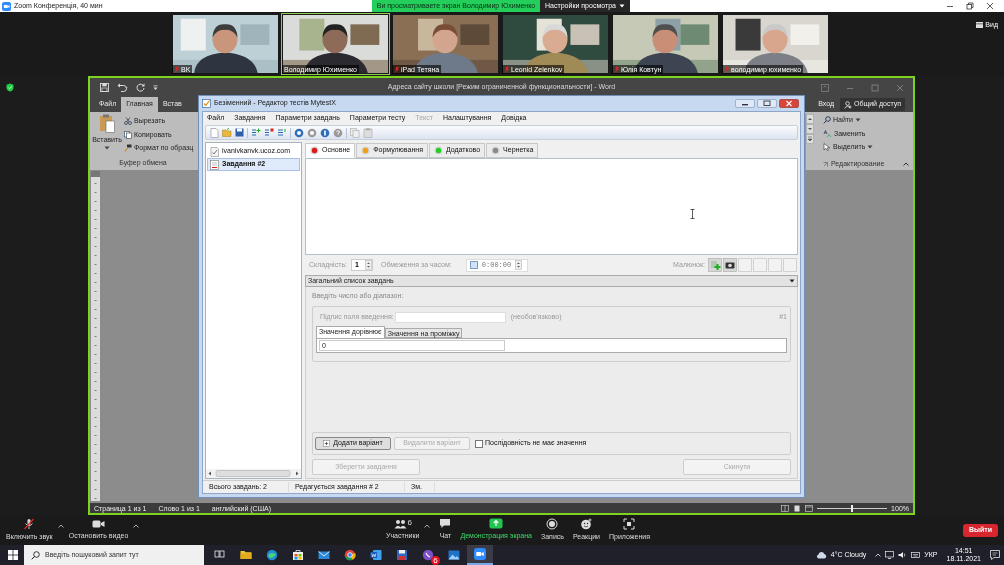 This screenshot has width=1004, height=565. I want to click on scissors-icon, so click(128, 121).